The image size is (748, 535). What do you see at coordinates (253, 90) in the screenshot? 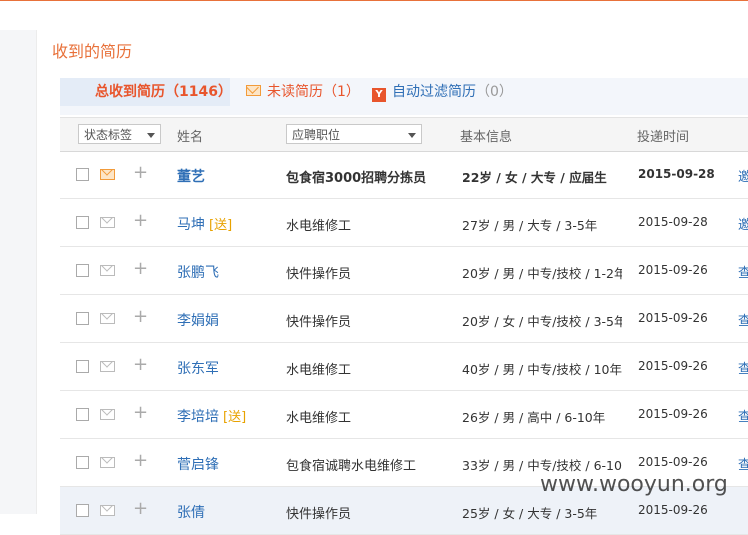
I see `mail-icon` at bounding box center [253, 90].